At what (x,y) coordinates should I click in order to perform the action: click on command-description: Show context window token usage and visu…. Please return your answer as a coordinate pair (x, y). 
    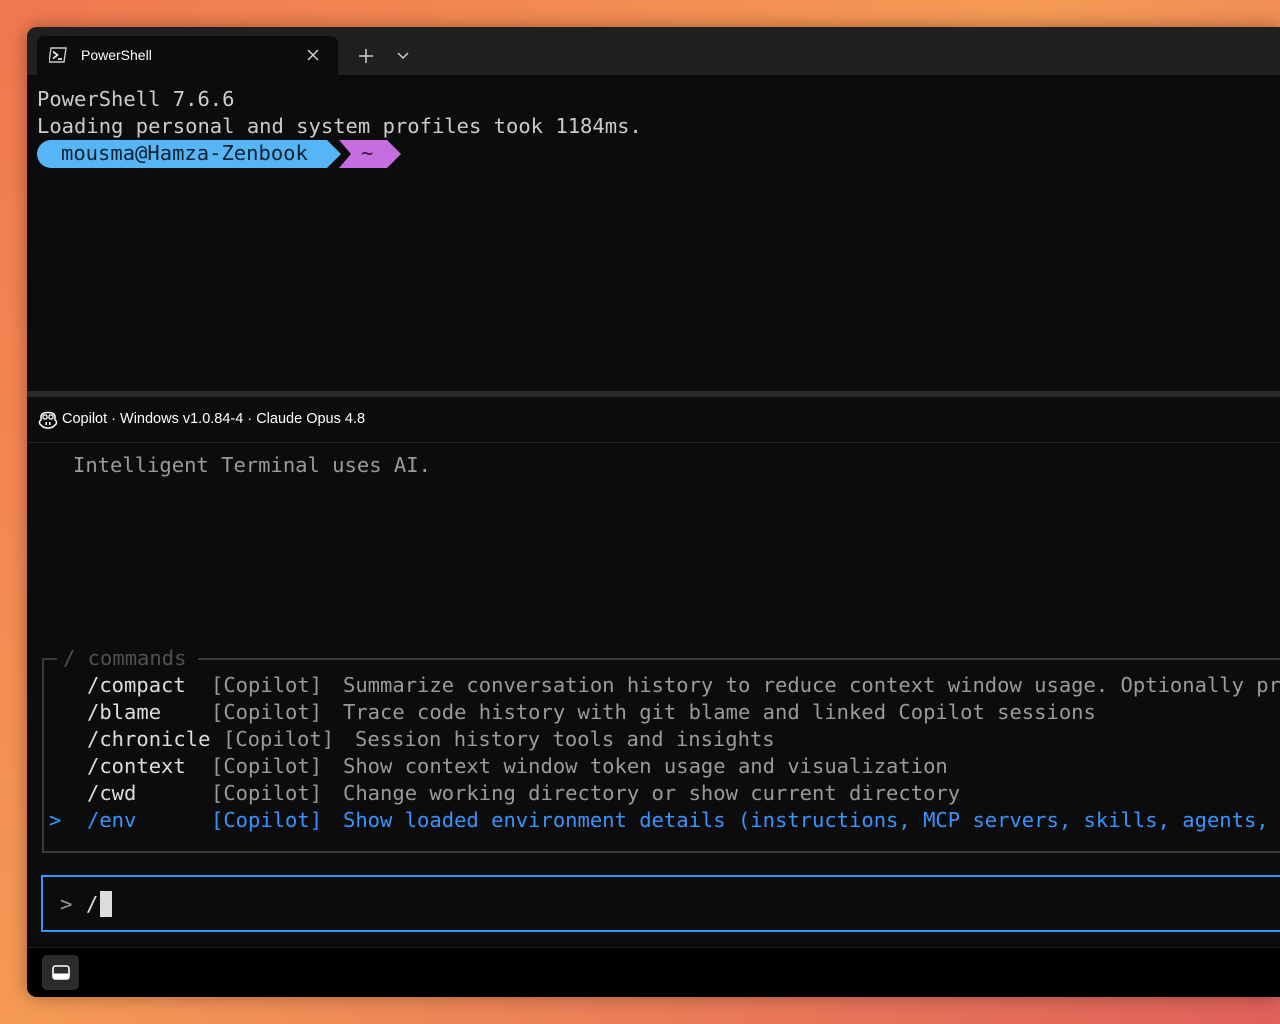
    Looking at the image, I should click on (645, 766).